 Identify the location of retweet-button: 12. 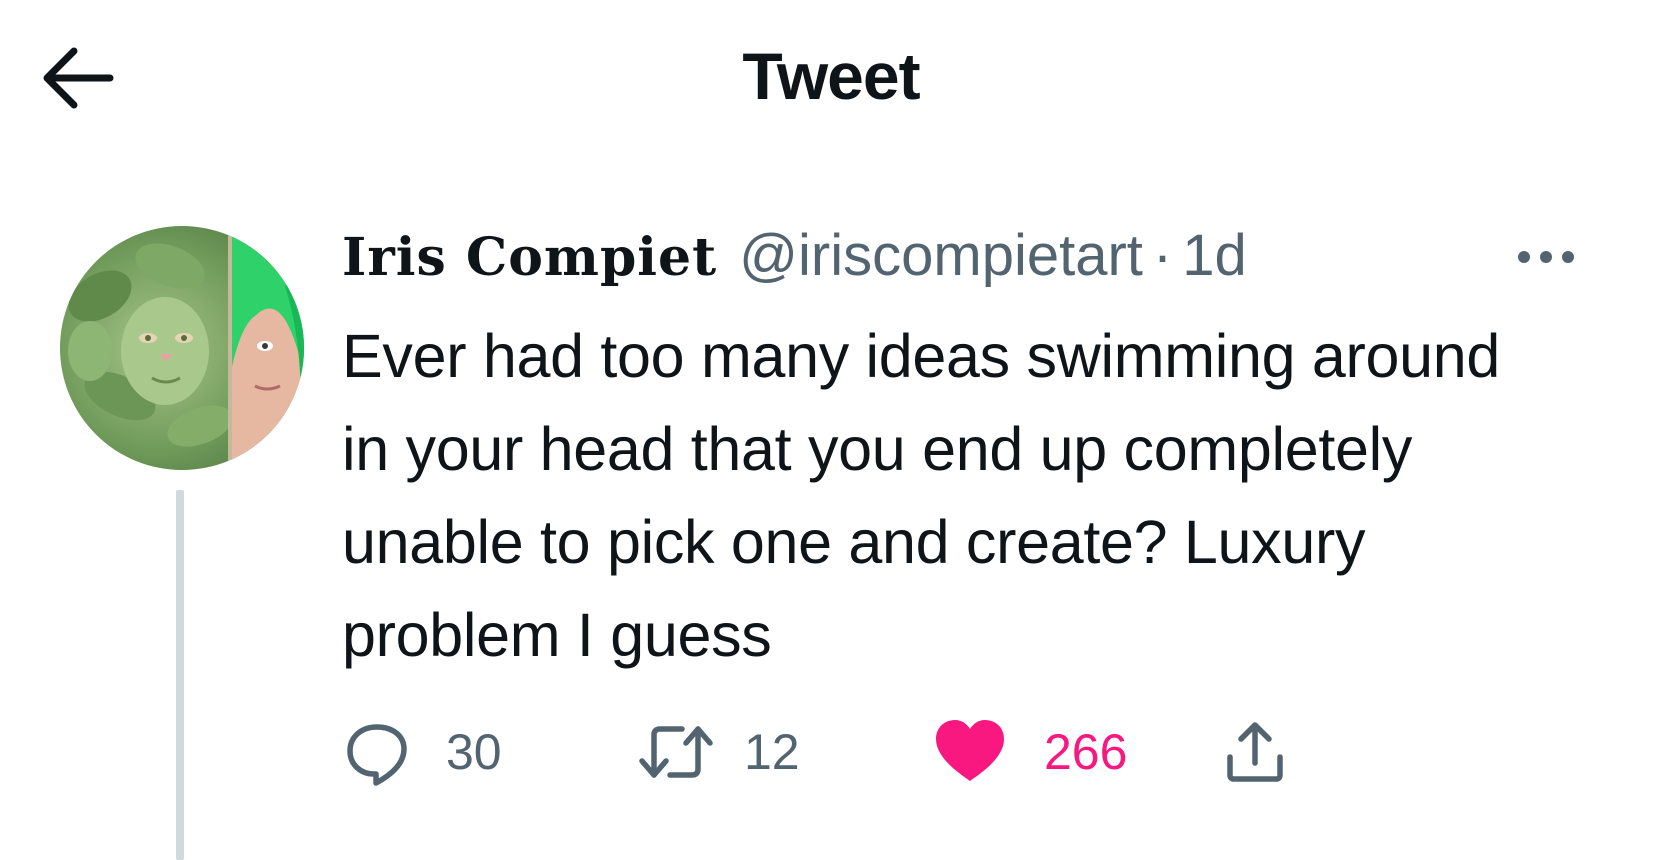
(717, 752).